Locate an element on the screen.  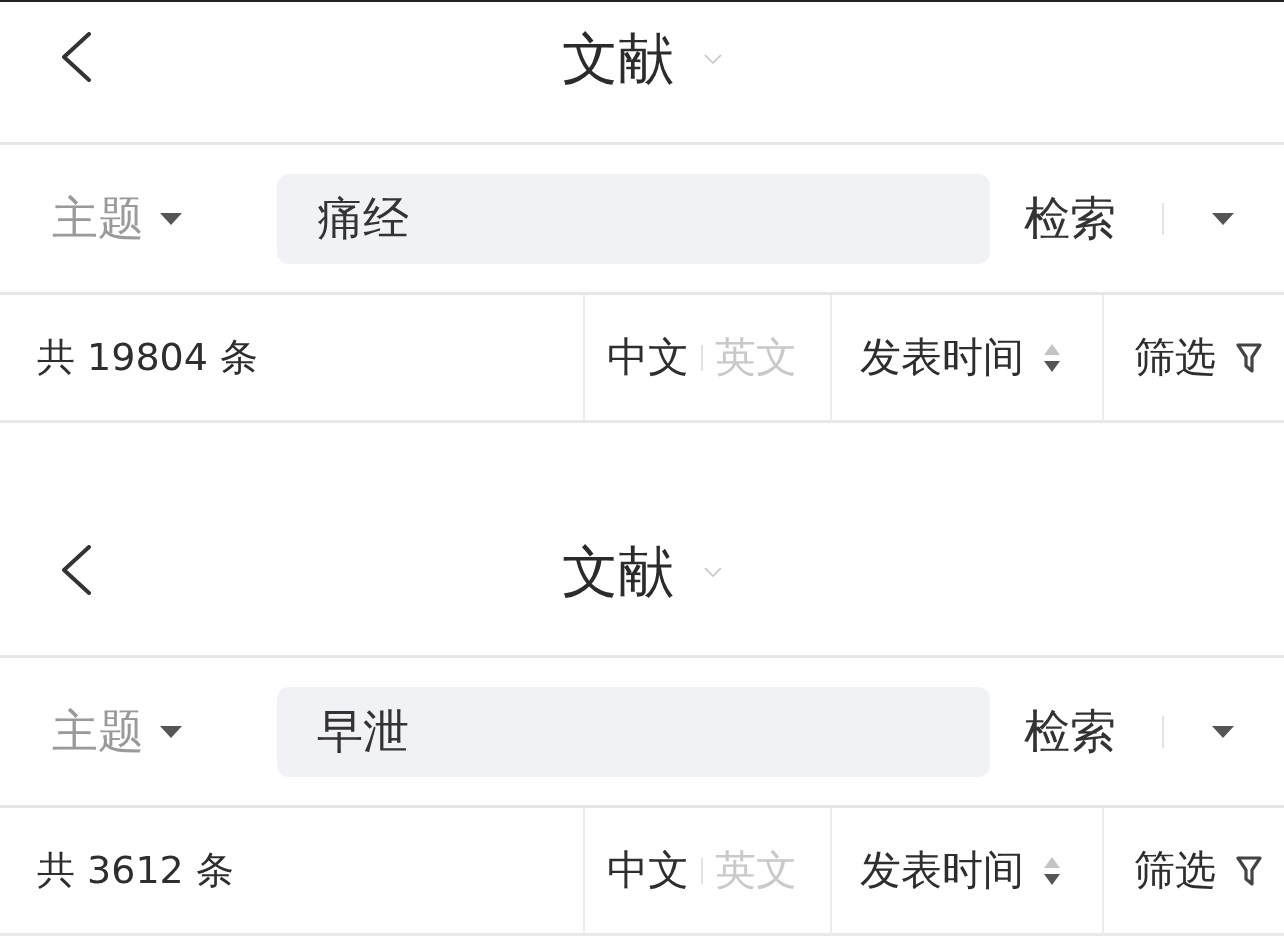
result-count: 共 19804 条 is located at coordinates (148, 357).